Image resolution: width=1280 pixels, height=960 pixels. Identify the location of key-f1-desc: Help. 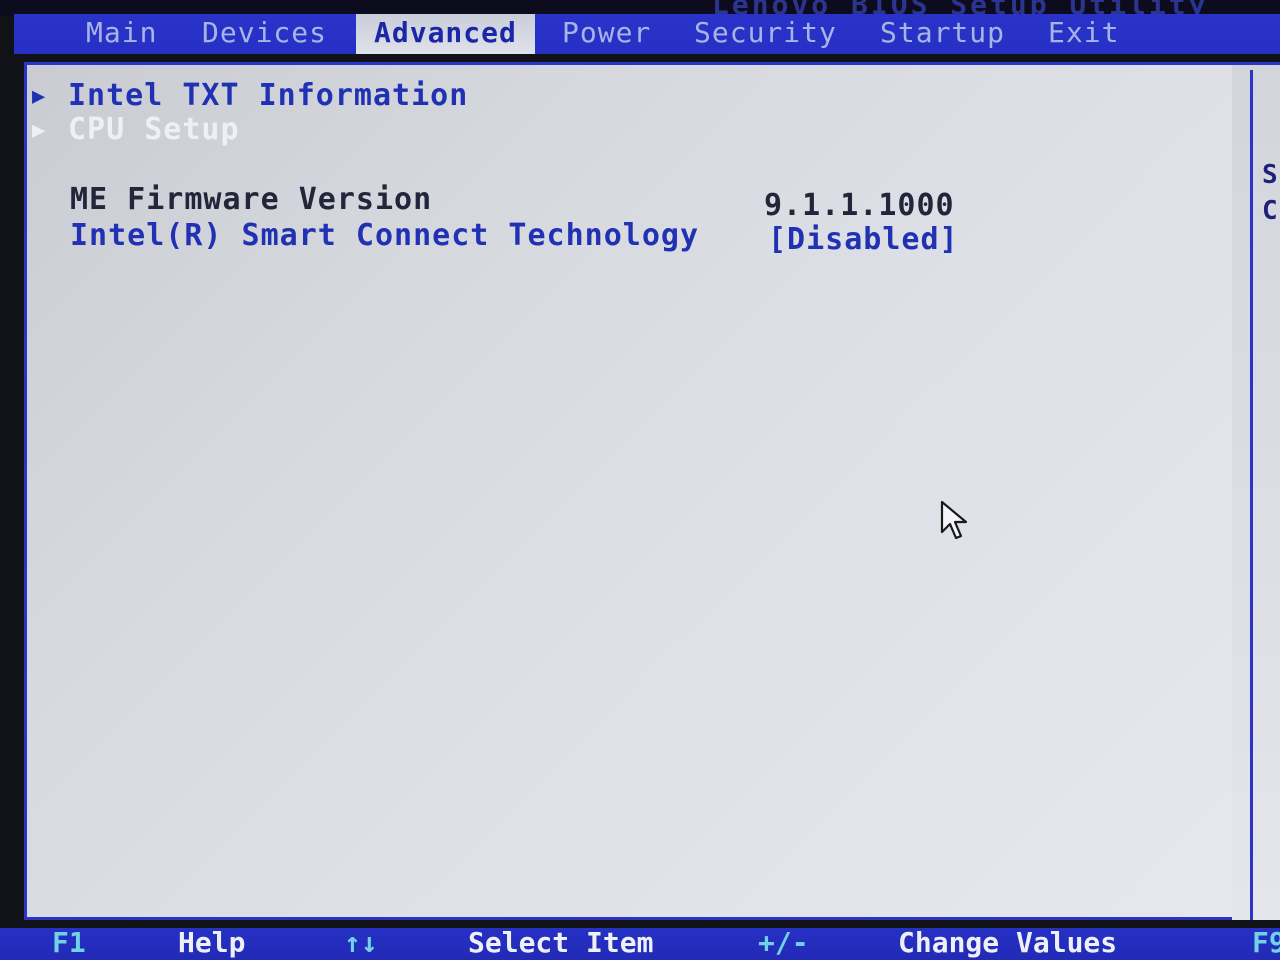
(212, 942).